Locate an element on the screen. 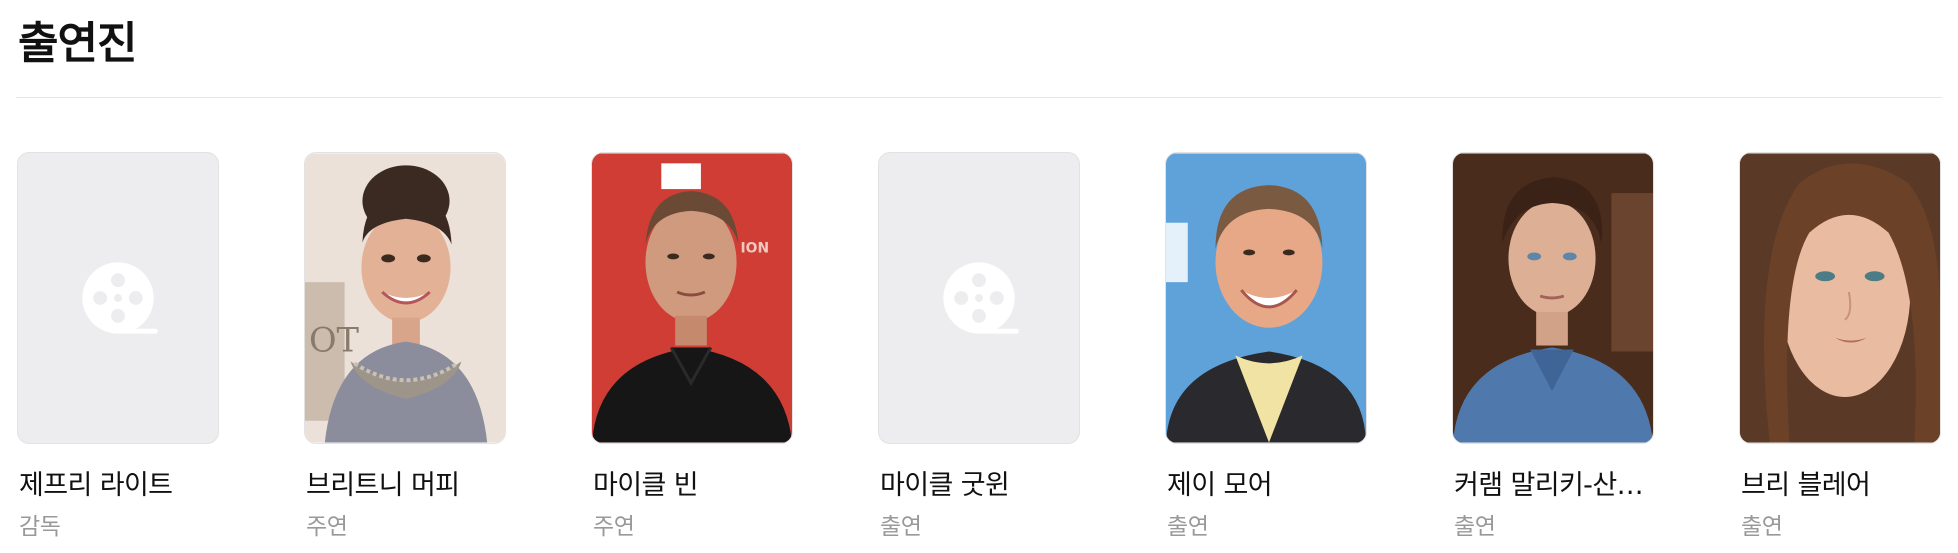 The height and width of the screenshot is (553, 1958). svg-text: OT is located at coordinates (334, 339).